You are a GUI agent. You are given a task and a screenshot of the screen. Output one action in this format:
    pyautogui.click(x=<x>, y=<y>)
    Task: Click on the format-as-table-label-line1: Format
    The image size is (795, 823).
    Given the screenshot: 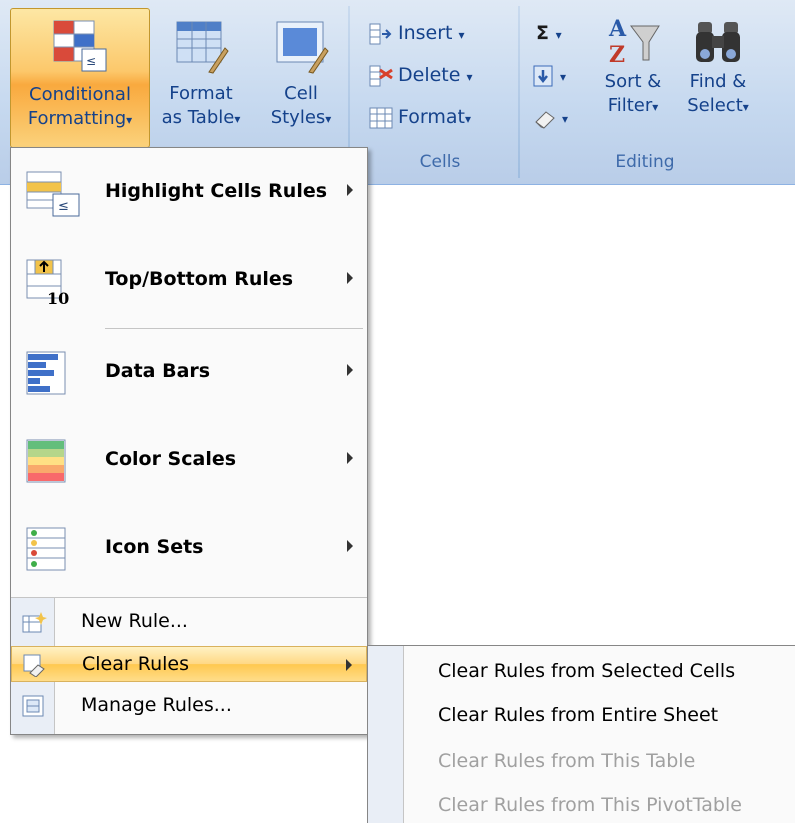 What is the action you would take?
    pyautogui.click(x=201, y=93)
    